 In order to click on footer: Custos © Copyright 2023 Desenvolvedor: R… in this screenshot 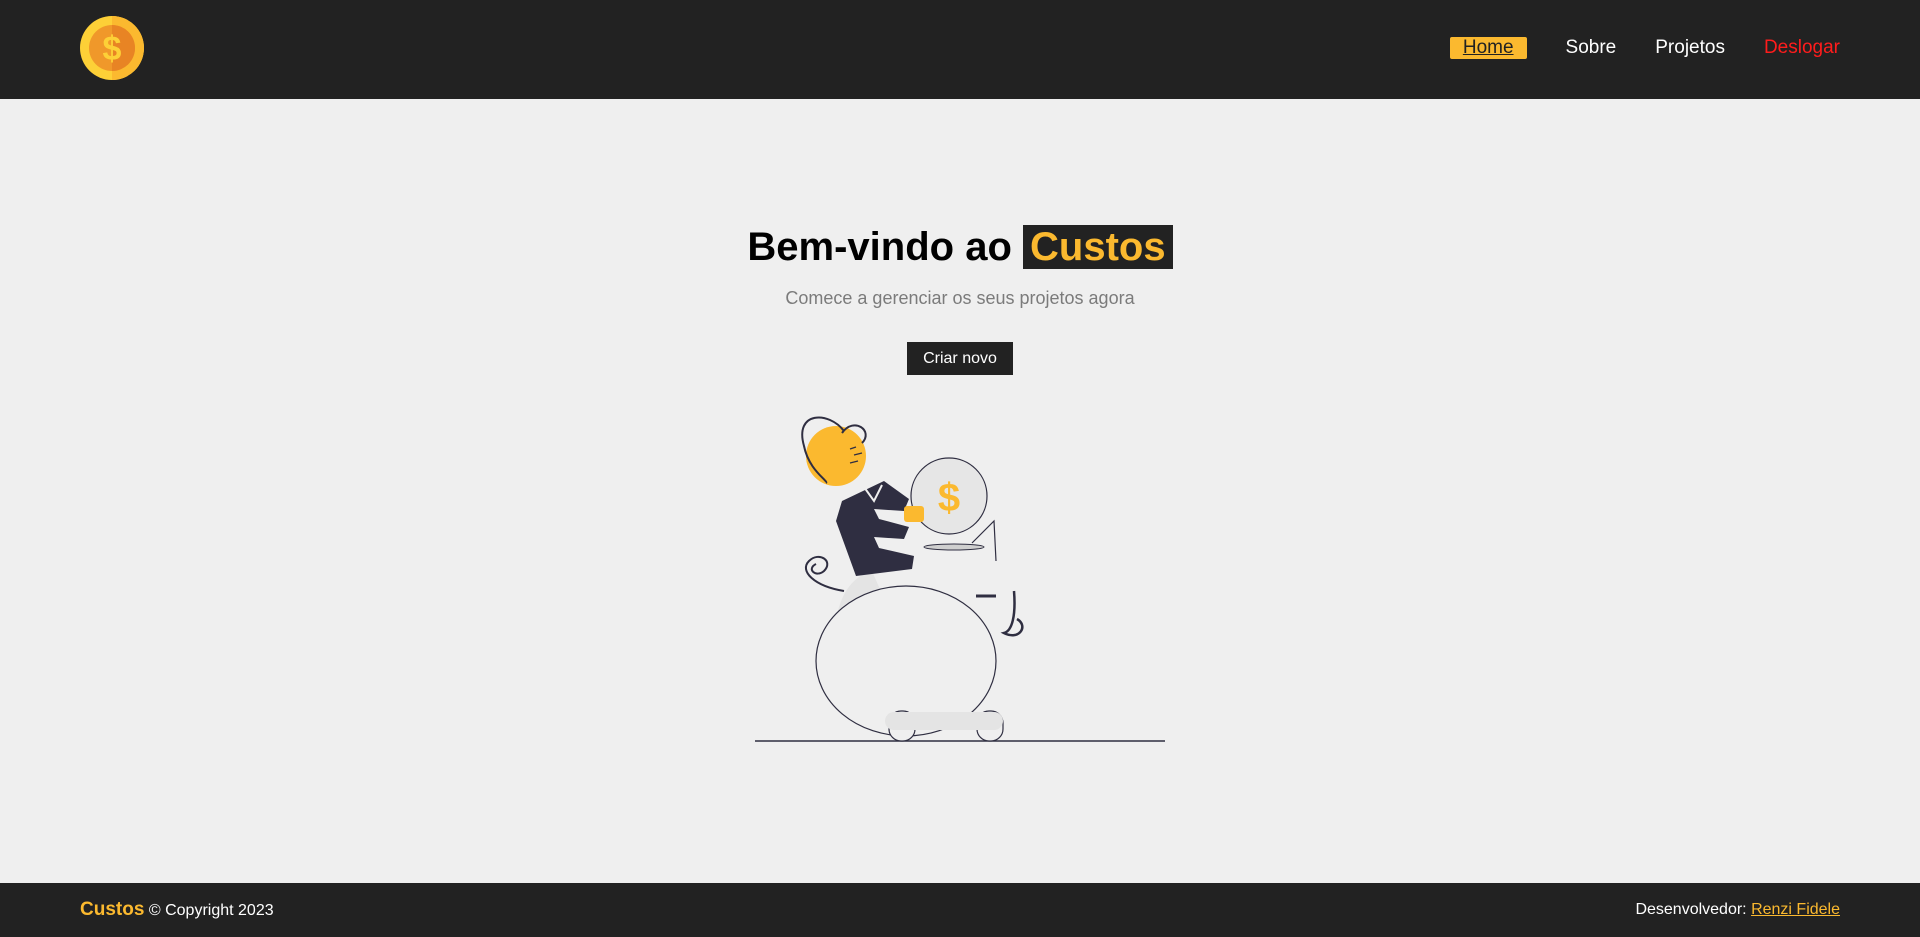, I will do `click(960, 910)`.